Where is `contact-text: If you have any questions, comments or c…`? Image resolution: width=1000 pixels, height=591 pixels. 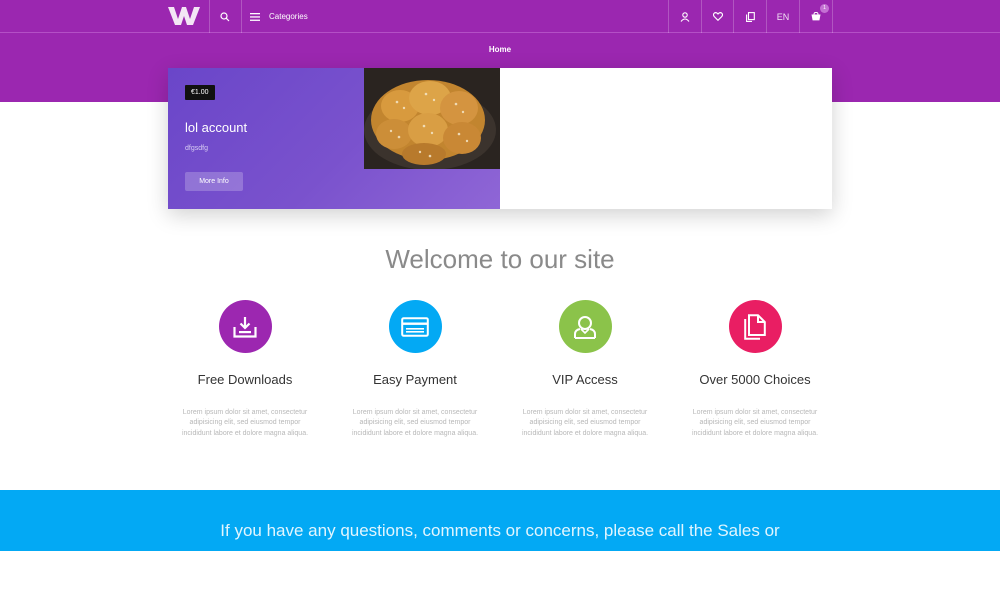
contact-text: If you have any questions, comments or c… is located at coordinates (500, 530).